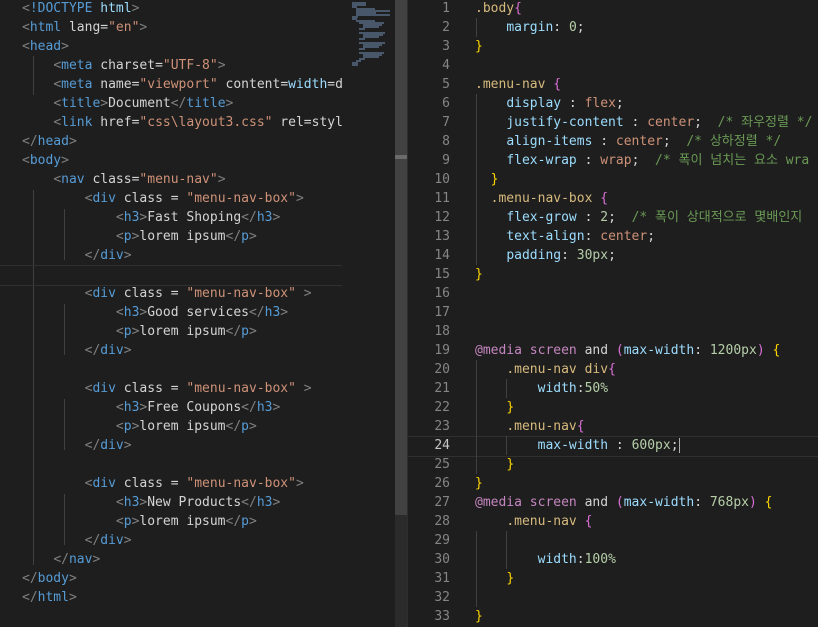 This screenshot has width=818, height=627. Describe the element at coordinates (401, 257) in the screenshot. I see `scrollbar-thumb` at that location.